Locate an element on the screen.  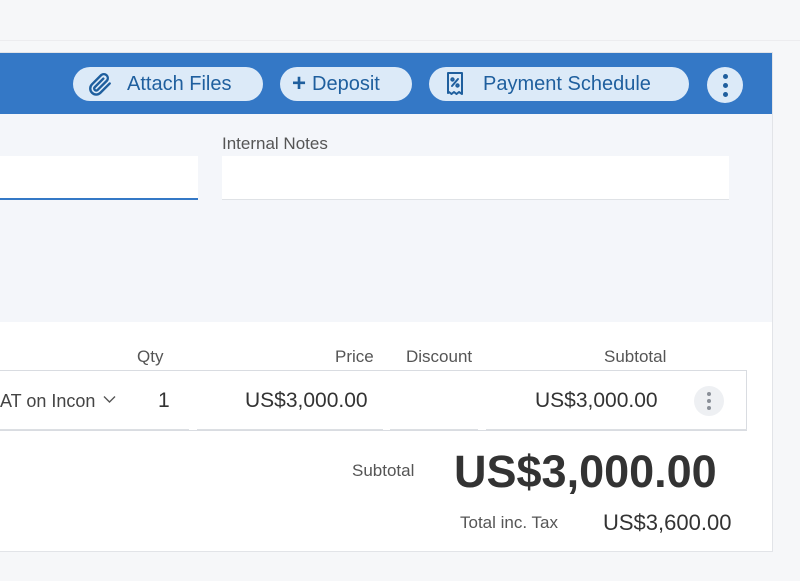
discount-input is located at coordinates (434, 429).